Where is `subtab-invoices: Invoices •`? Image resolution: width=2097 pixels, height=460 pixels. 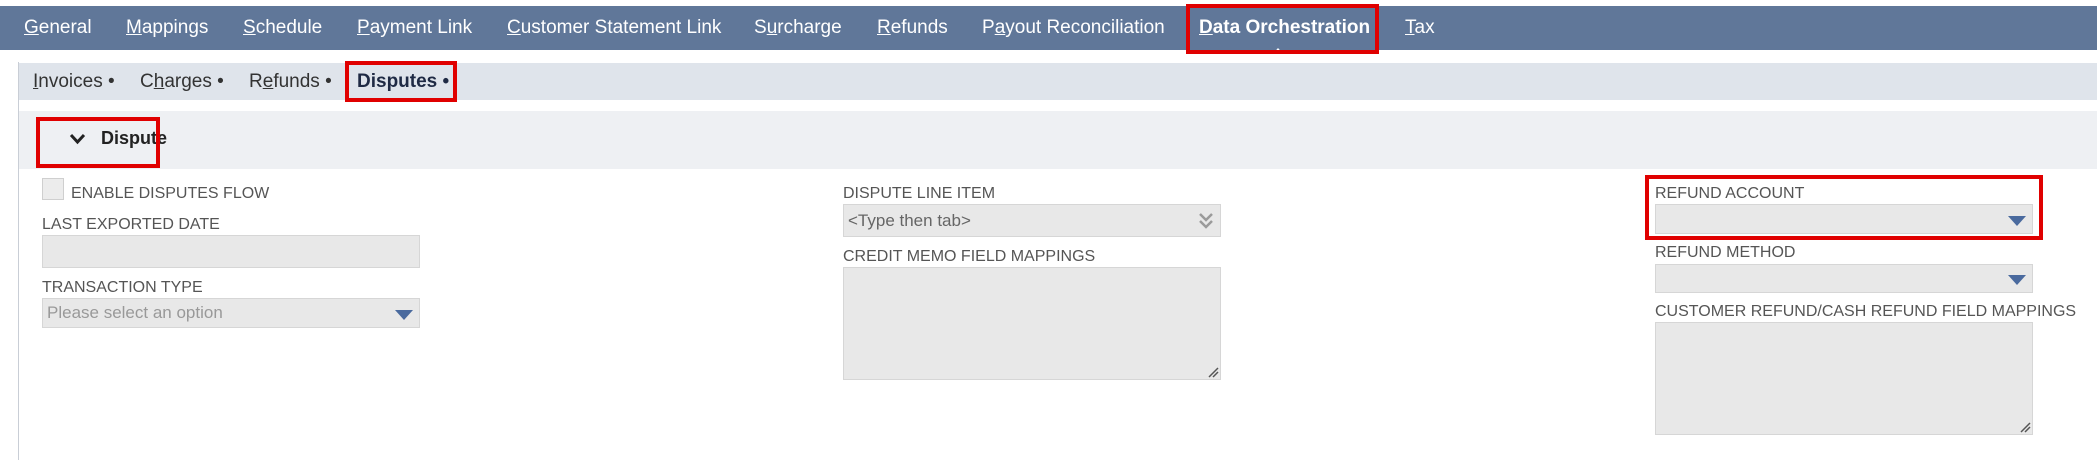
subtab-invoices: Invoices • is located at coordinates (74, 81).